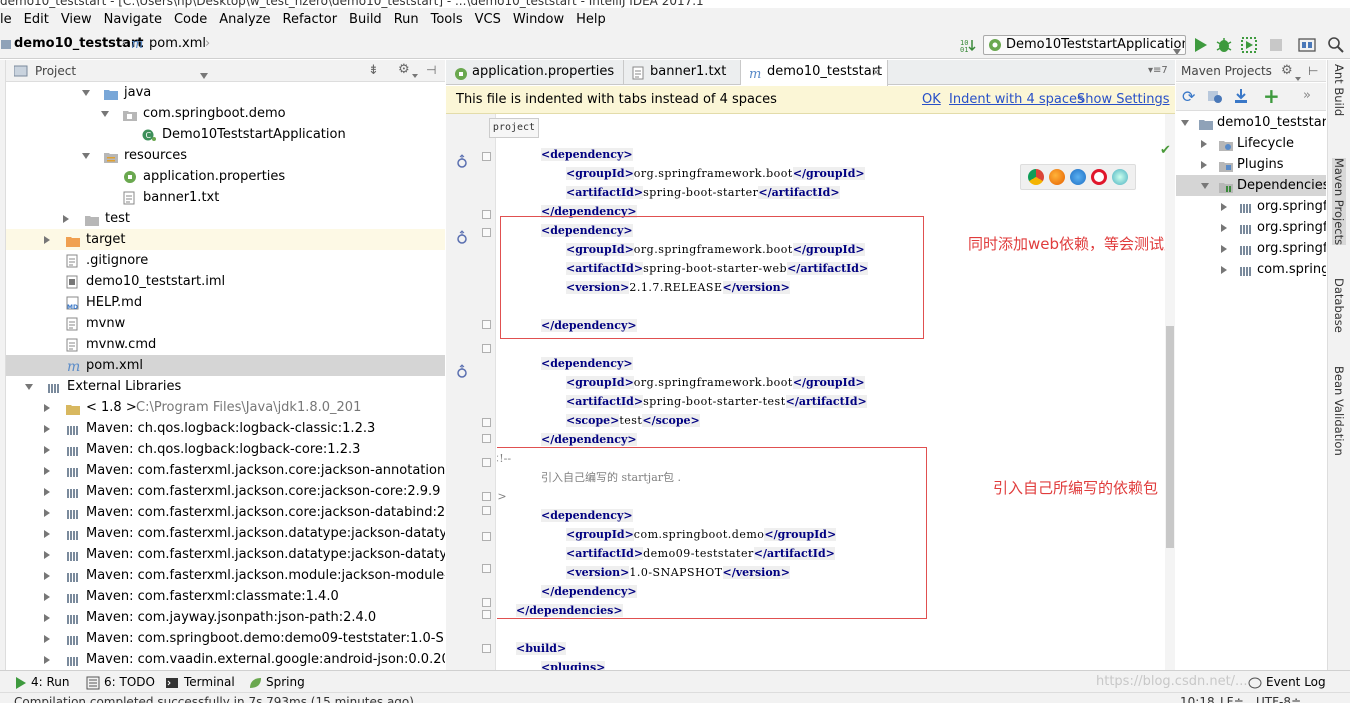 The image size is (1350, 703). I want to click on event-log-tool-button: Event Log, so click(1296, 682).